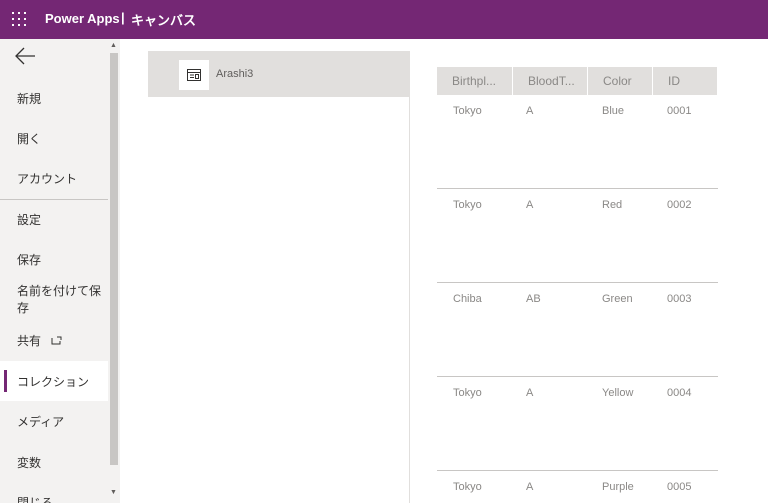 Image resolution: width=768 pixels, height=503 pixels. What do you see at coordinates (533, 299) in the screenshot?
I see `table-cell: AB` at bounding box center [533, 299].